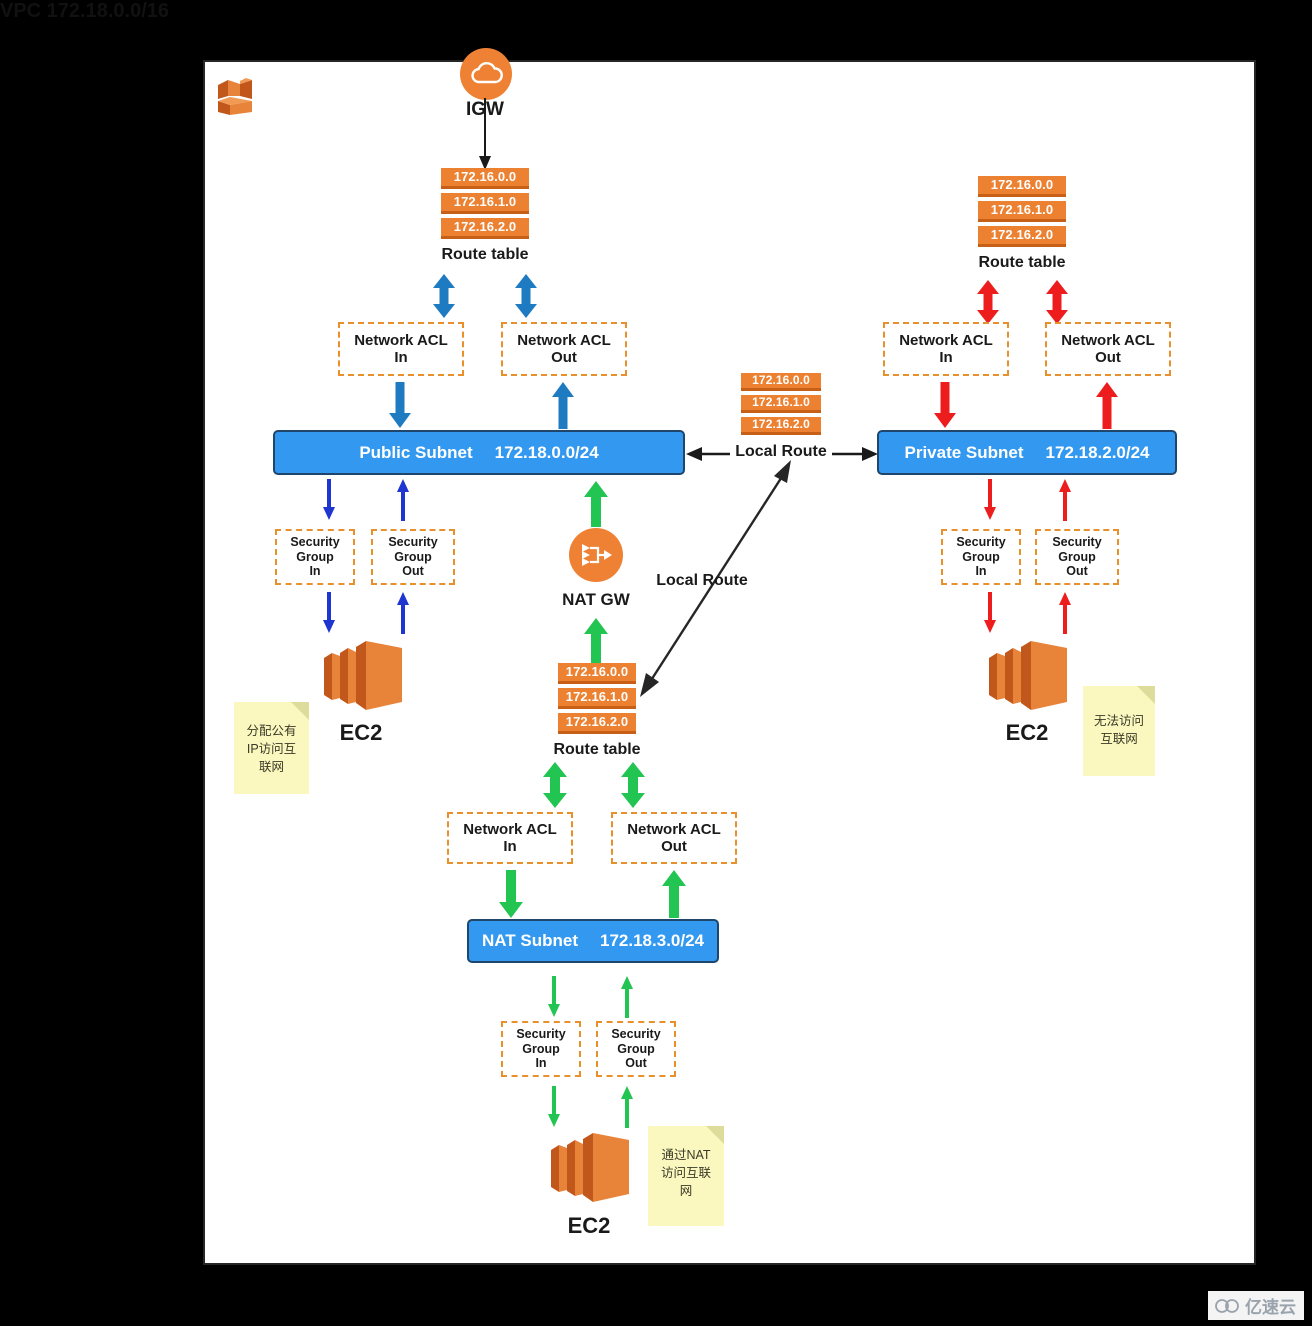  Describe the element at coordinates (596, 504) in the screenshot. I see `arrow-natgw-to-public-subnet` at that location.